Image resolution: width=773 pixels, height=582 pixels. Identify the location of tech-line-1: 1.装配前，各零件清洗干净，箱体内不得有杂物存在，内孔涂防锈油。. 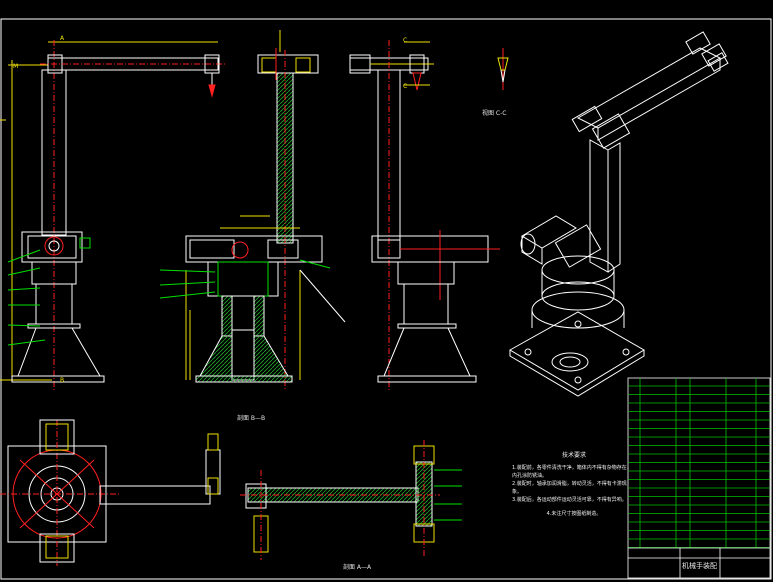
(572, 472).